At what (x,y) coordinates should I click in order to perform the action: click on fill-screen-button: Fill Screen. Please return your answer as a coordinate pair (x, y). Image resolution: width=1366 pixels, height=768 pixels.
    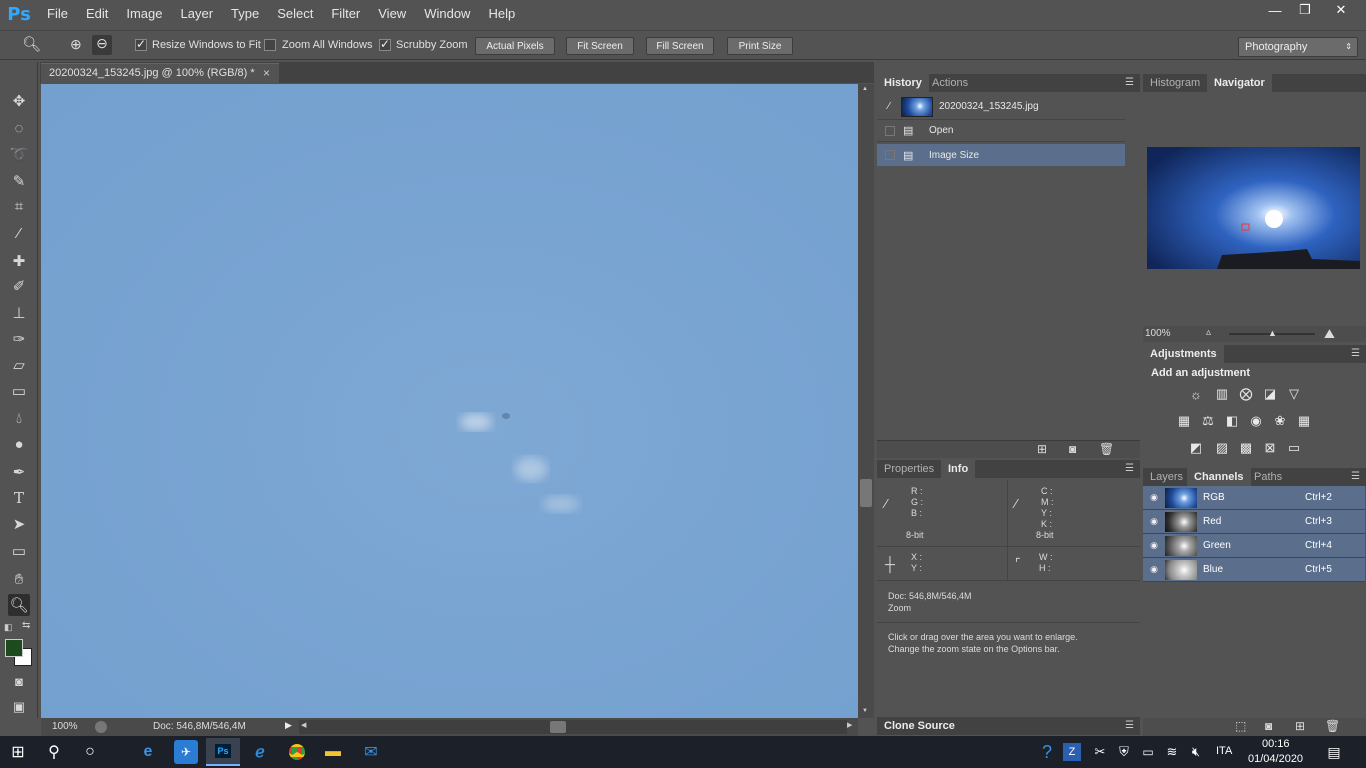
    Looking at the image, I should click on (680, 46).